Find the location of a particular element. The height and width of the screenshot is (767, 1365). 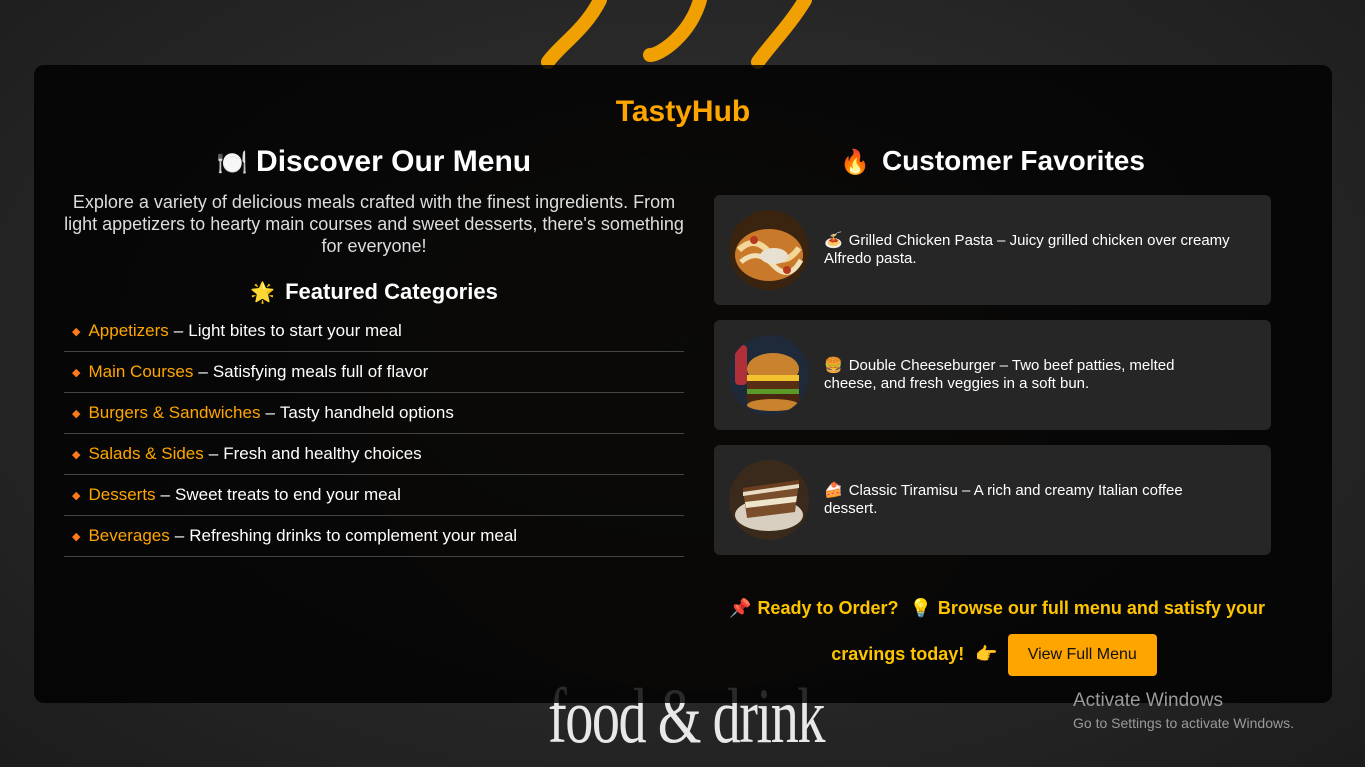

category-item-desserts: ◆ Desserts – Sweet treats to end your meal is located at coordinates (374, 495).